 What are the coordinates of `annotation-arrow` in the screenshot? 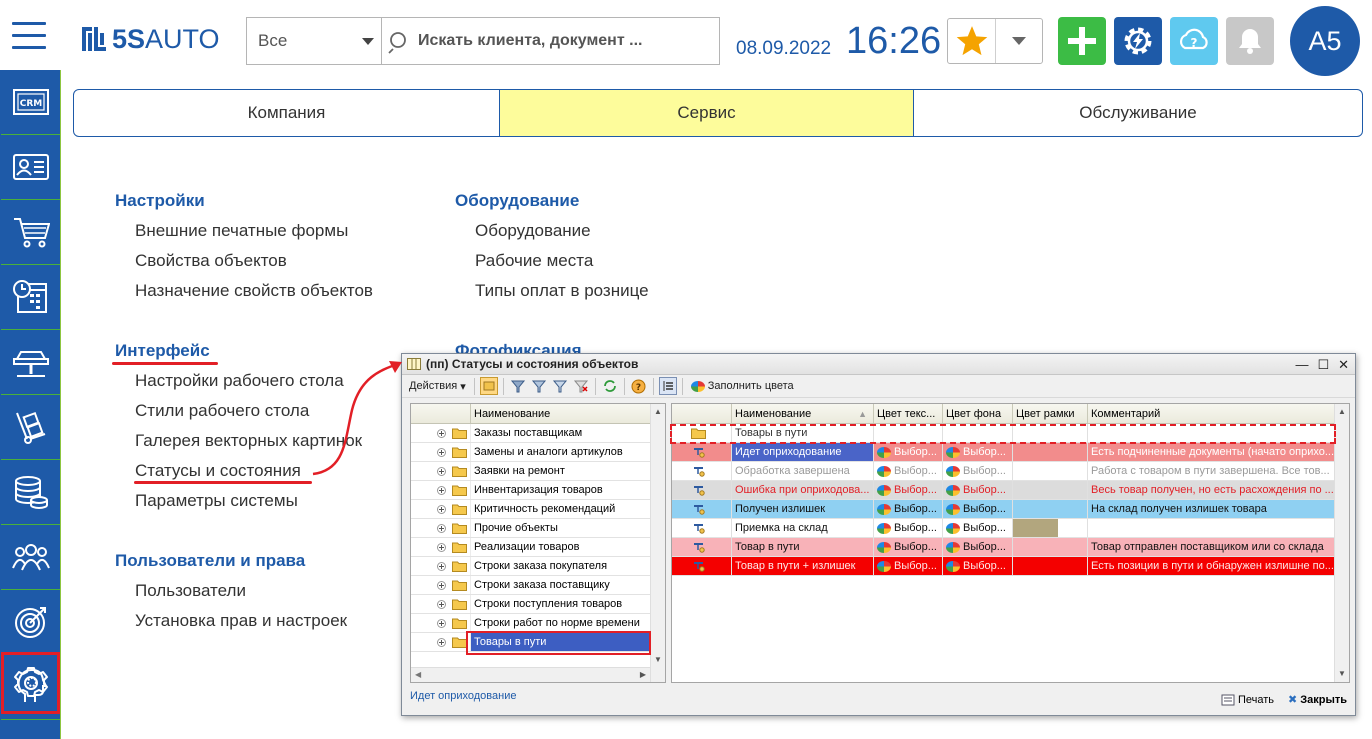 It's located at (357, 418).